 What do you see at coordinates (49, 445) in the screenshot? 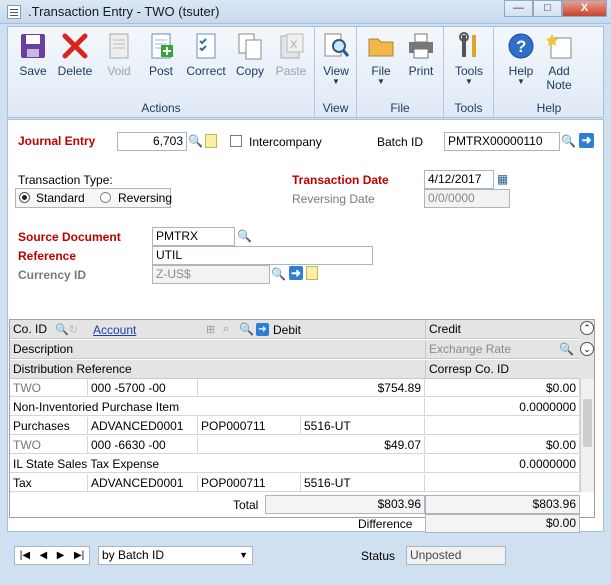
I see `row2-co-id: TWO` at bounding box center [49, 445].